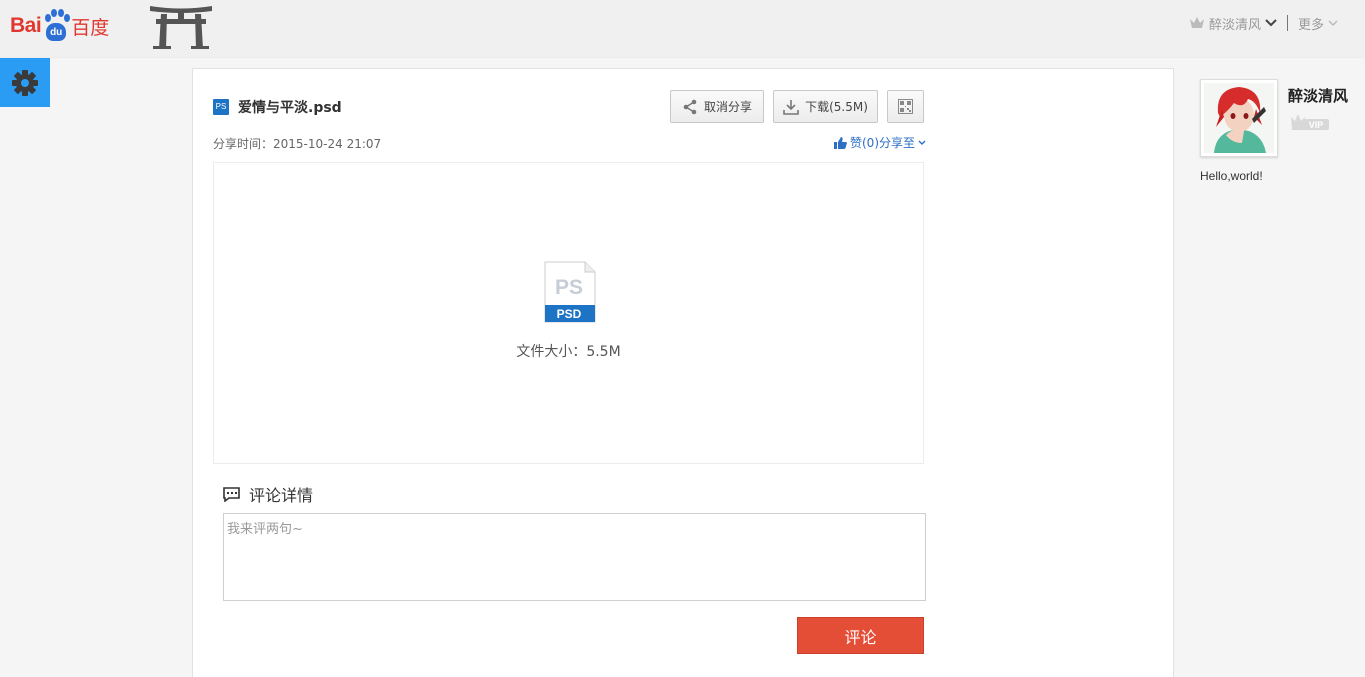  Describe the element at coordinates (569, 287) in the screenshot. I see `psd-icon-ps-text: PS` at that location.